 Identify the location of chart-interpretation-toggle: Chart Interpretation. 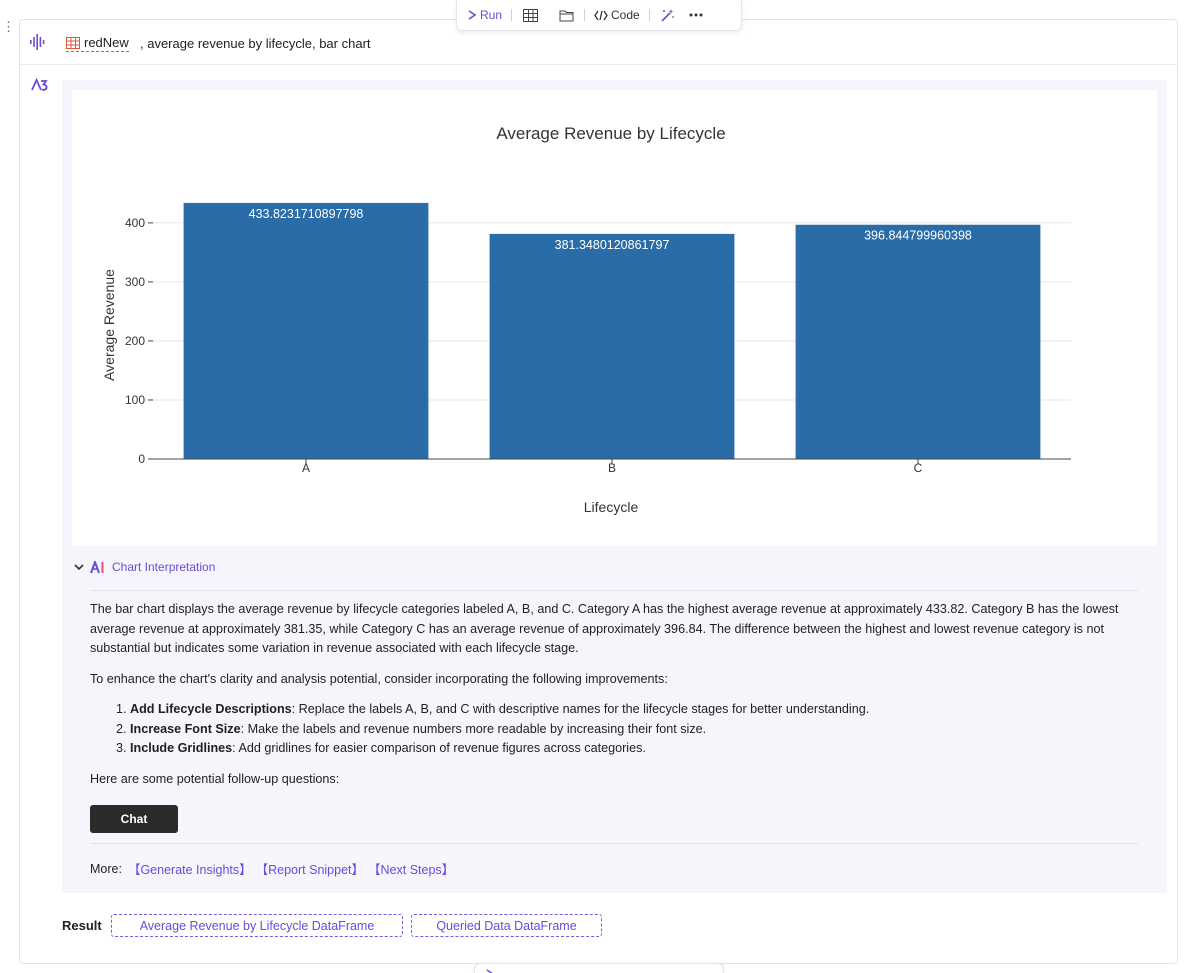
(144, 567).